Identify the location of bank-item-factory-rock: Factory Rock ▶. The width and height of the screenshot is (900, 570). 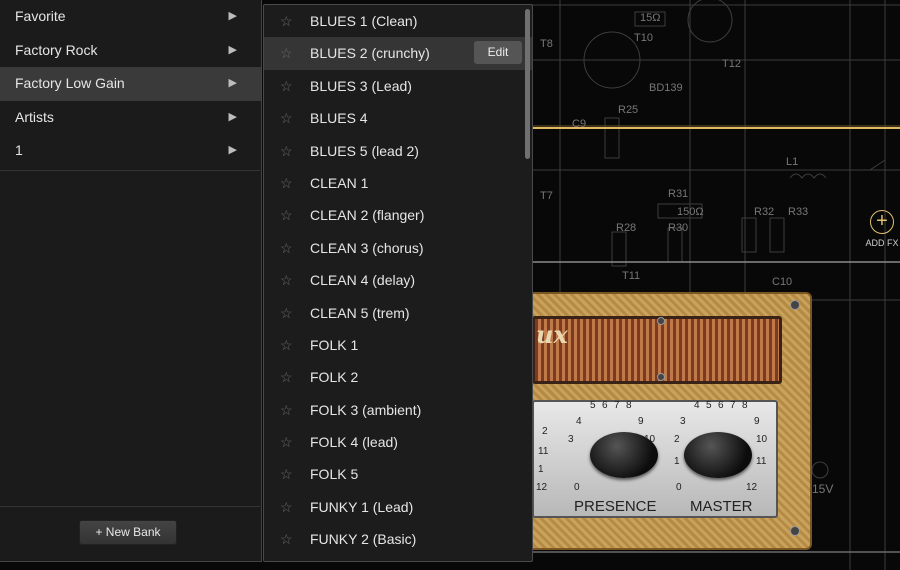
(130, 51).